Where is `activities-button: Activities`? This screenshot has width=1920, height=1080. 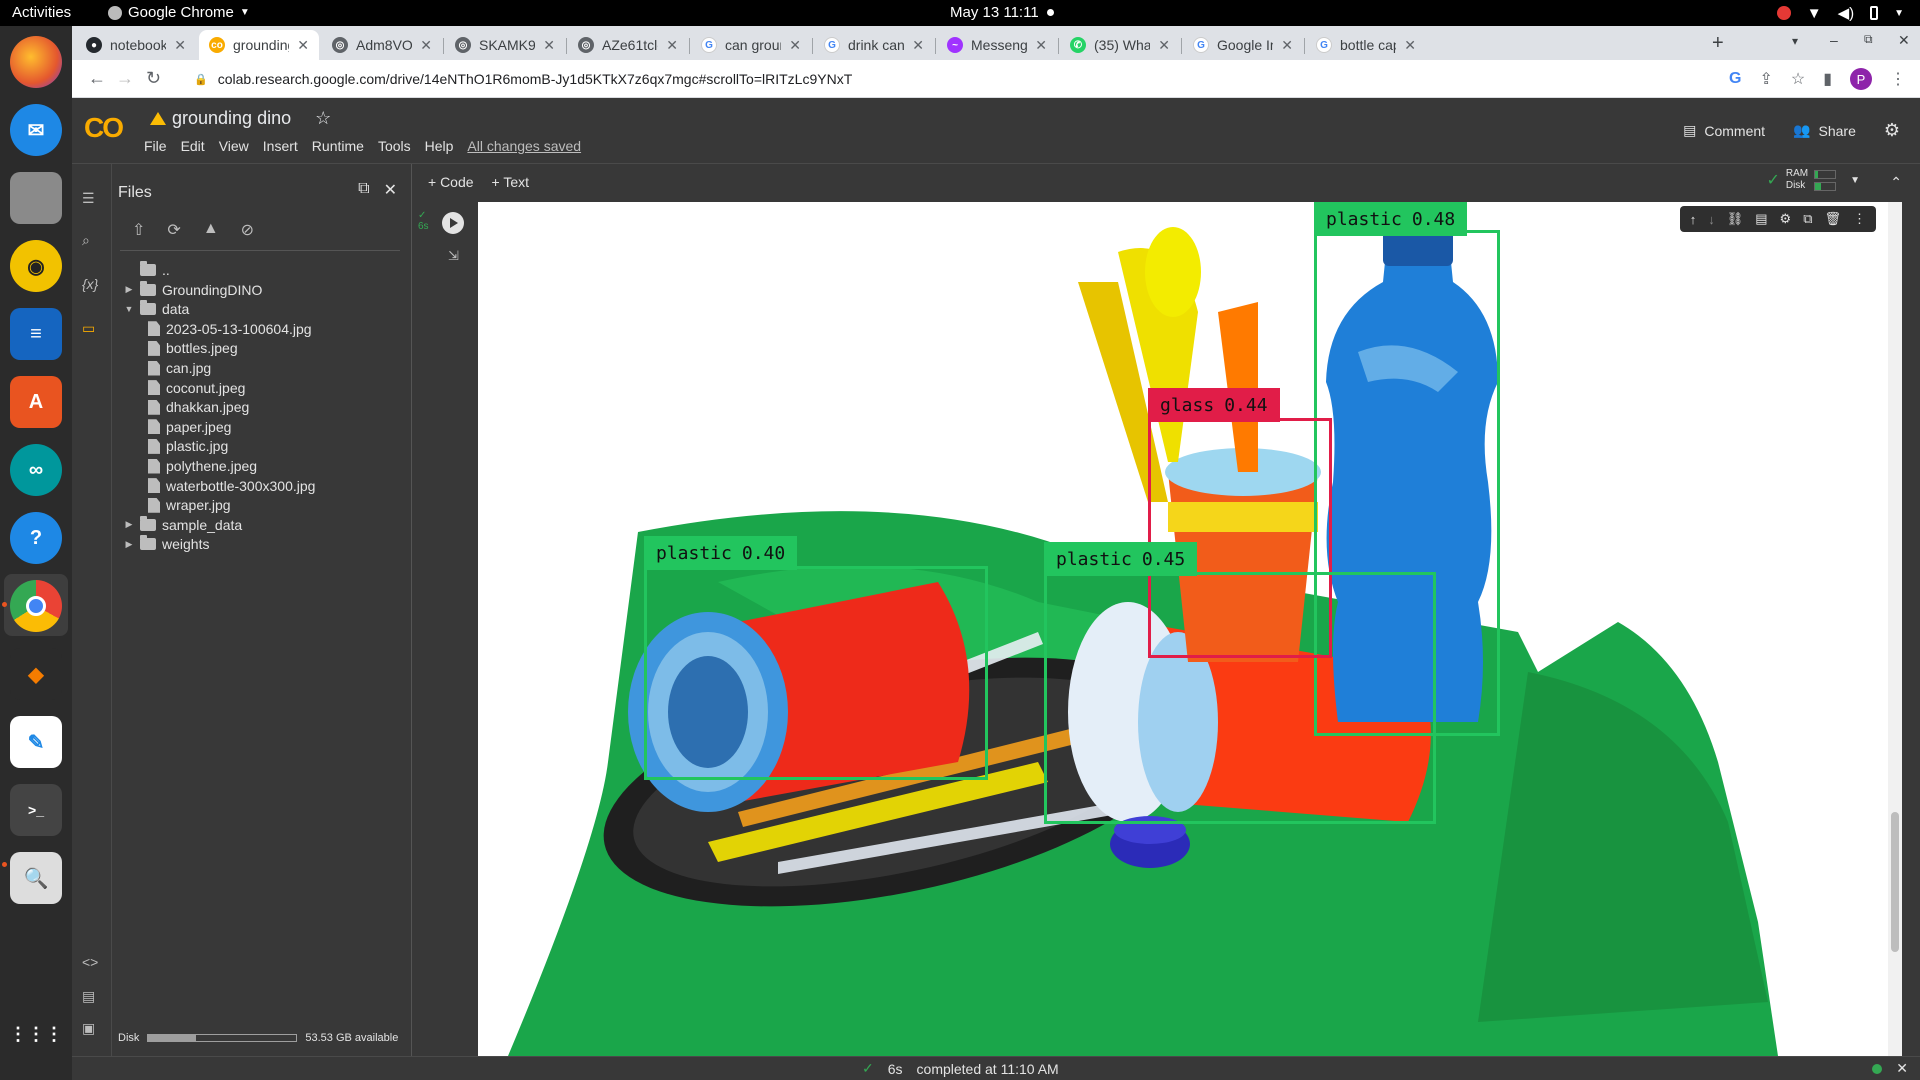 activities-button: Activities is located at coordinates (41, 12).